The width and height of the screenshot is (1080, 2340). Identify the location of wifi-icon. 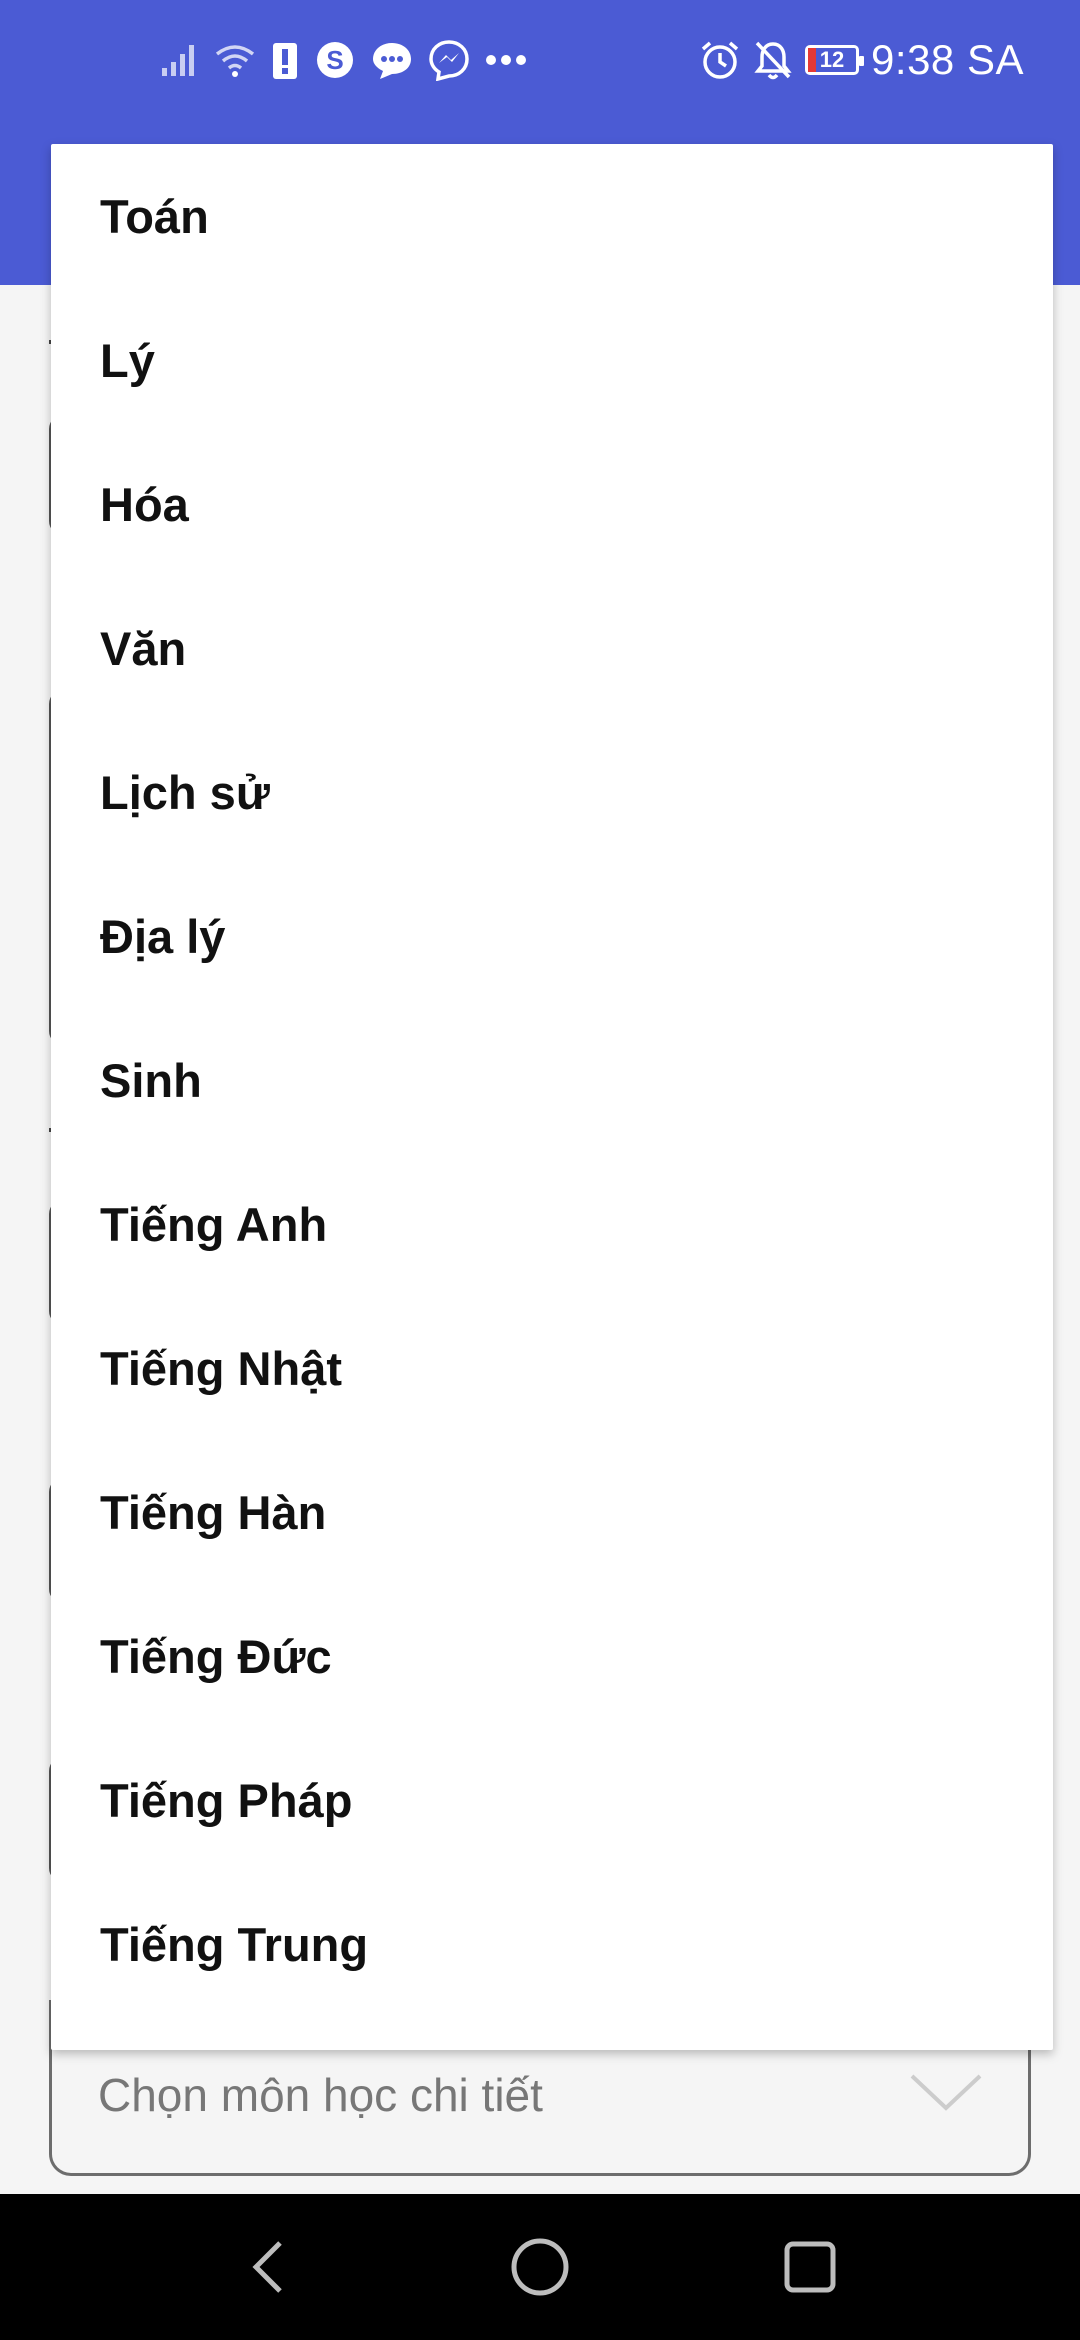
(235, 60).